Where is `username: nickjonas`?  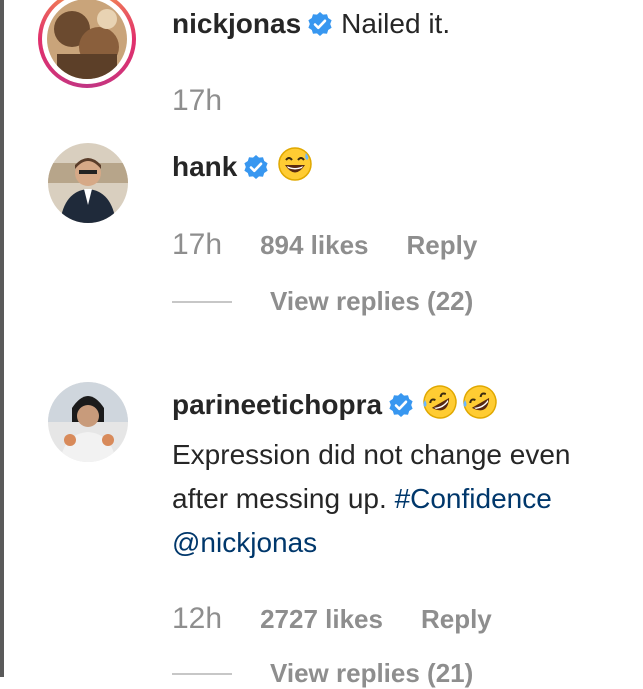 username: nickjonas is located at coordinates (236, 23).